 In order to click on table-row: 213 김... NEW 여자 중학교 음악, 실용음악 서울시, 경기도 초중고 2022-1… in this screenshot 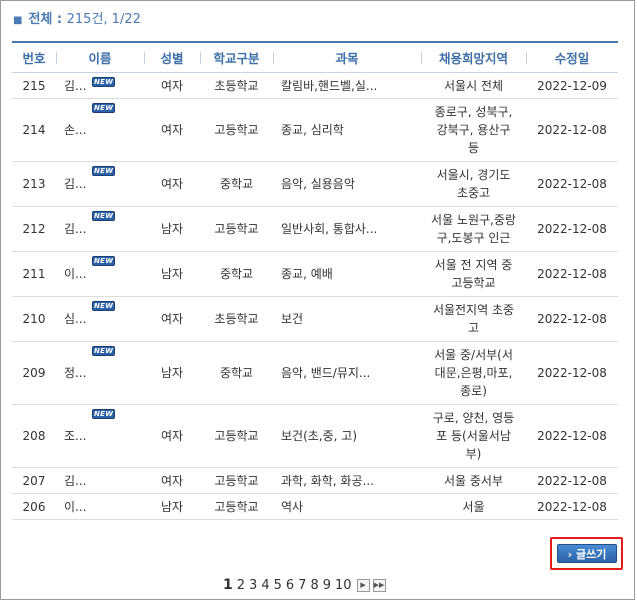, I will do `click(315, 184)`.